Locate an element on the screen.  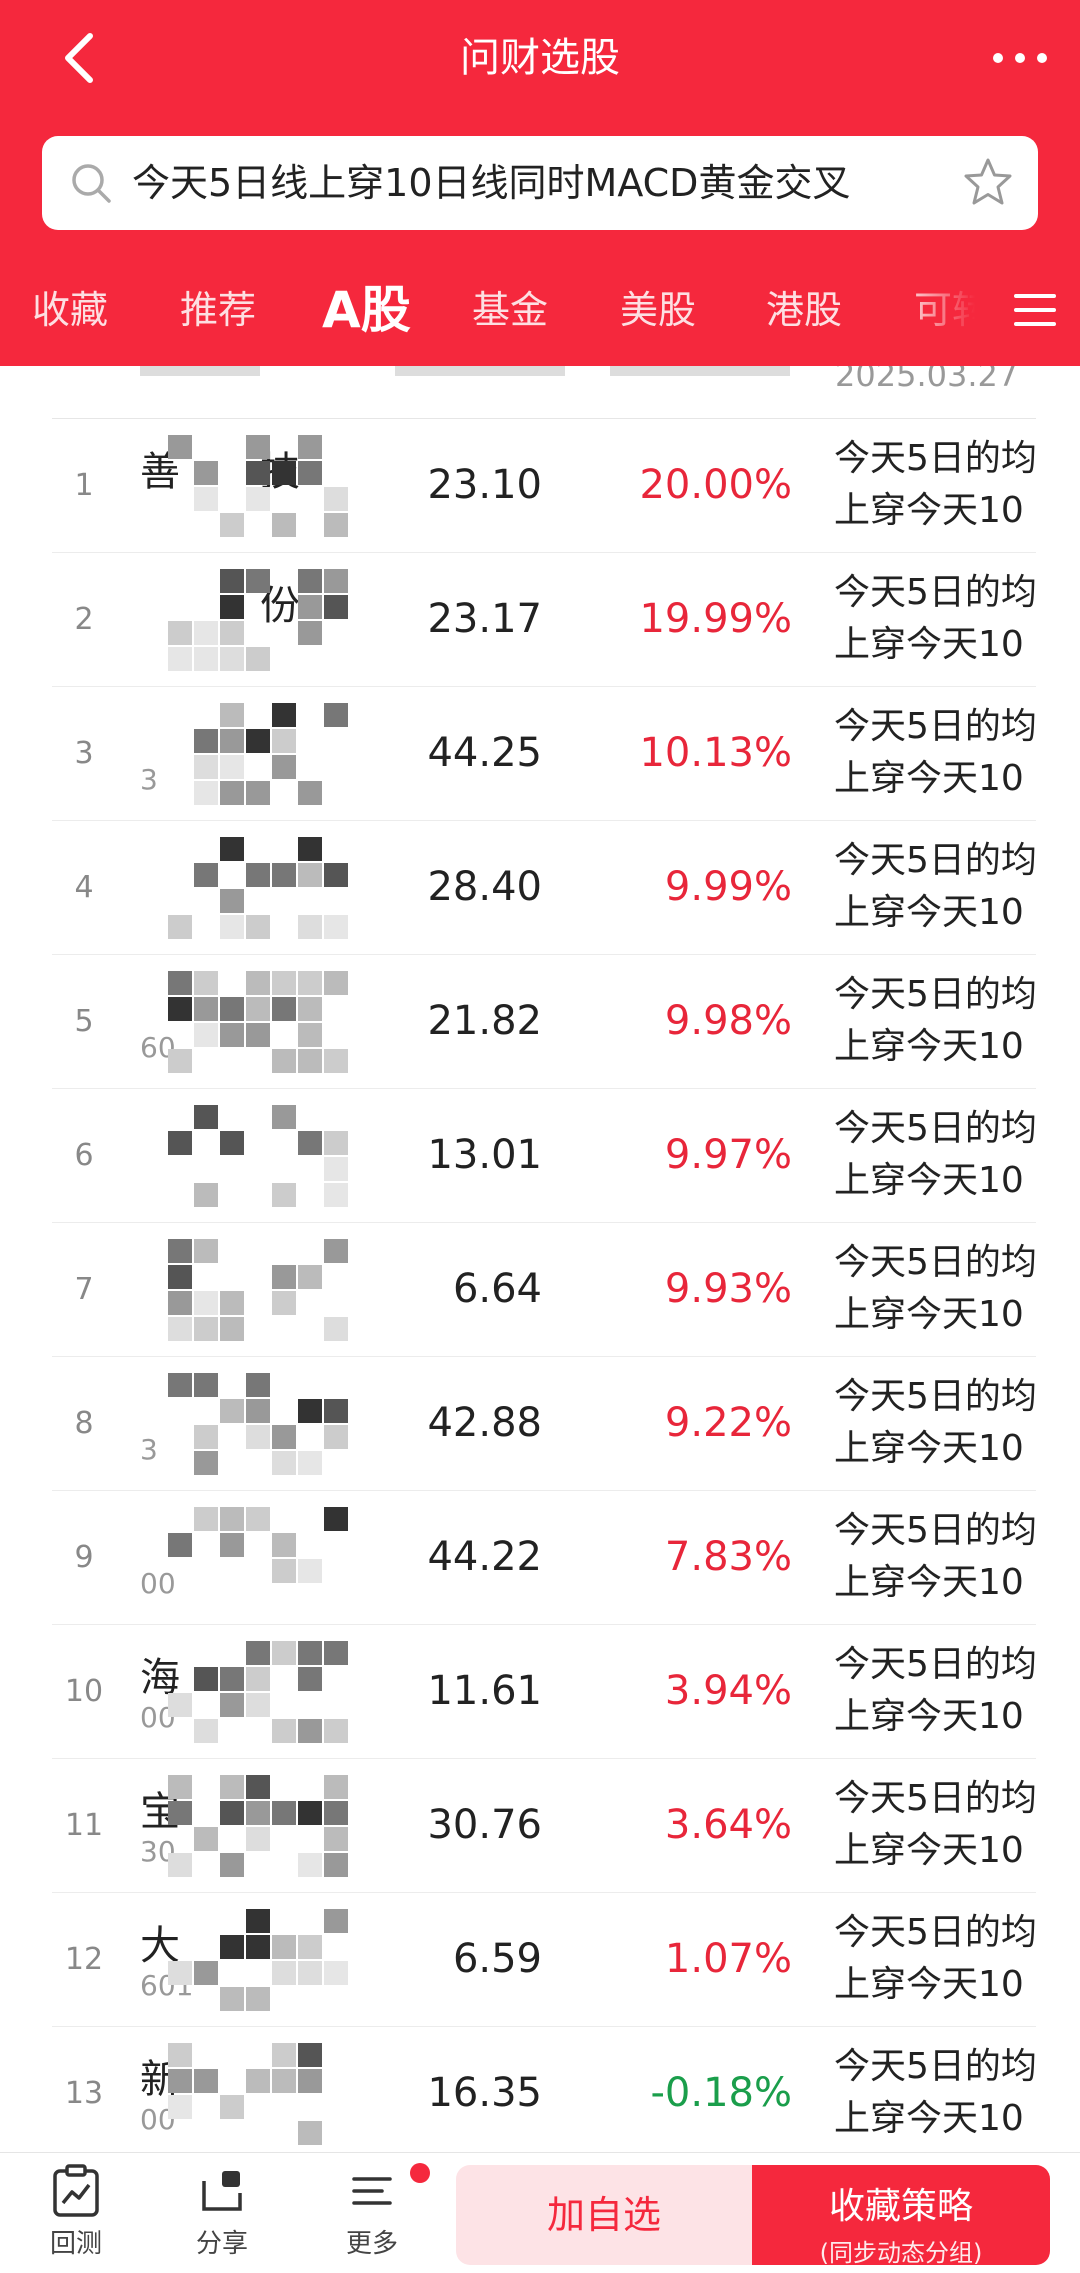
table-row: 13 新 00 16.35 -0.18% 今天5日的均 上穿今天10 is located at coordinates (544, 2093).